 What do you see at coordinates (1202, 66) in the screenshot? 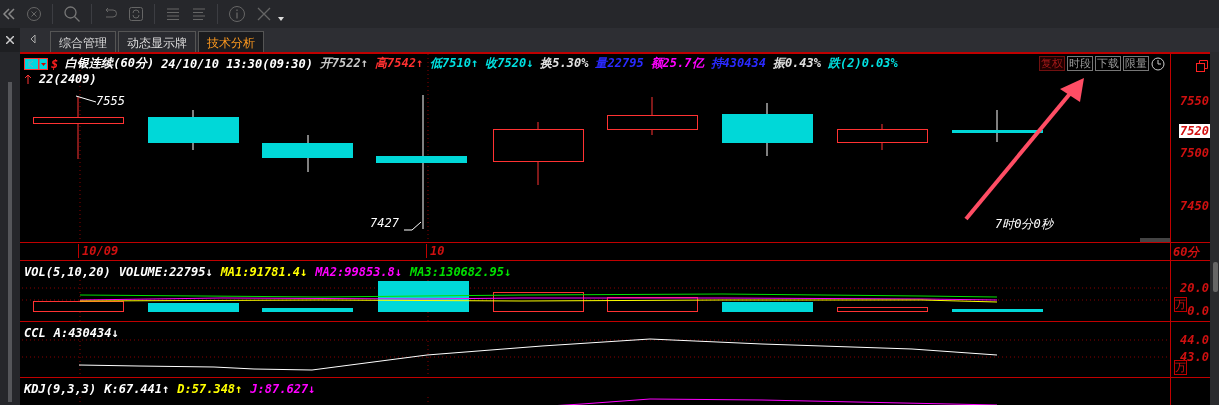
I see `restore-window-icon` at bounding box center [1202, 66].